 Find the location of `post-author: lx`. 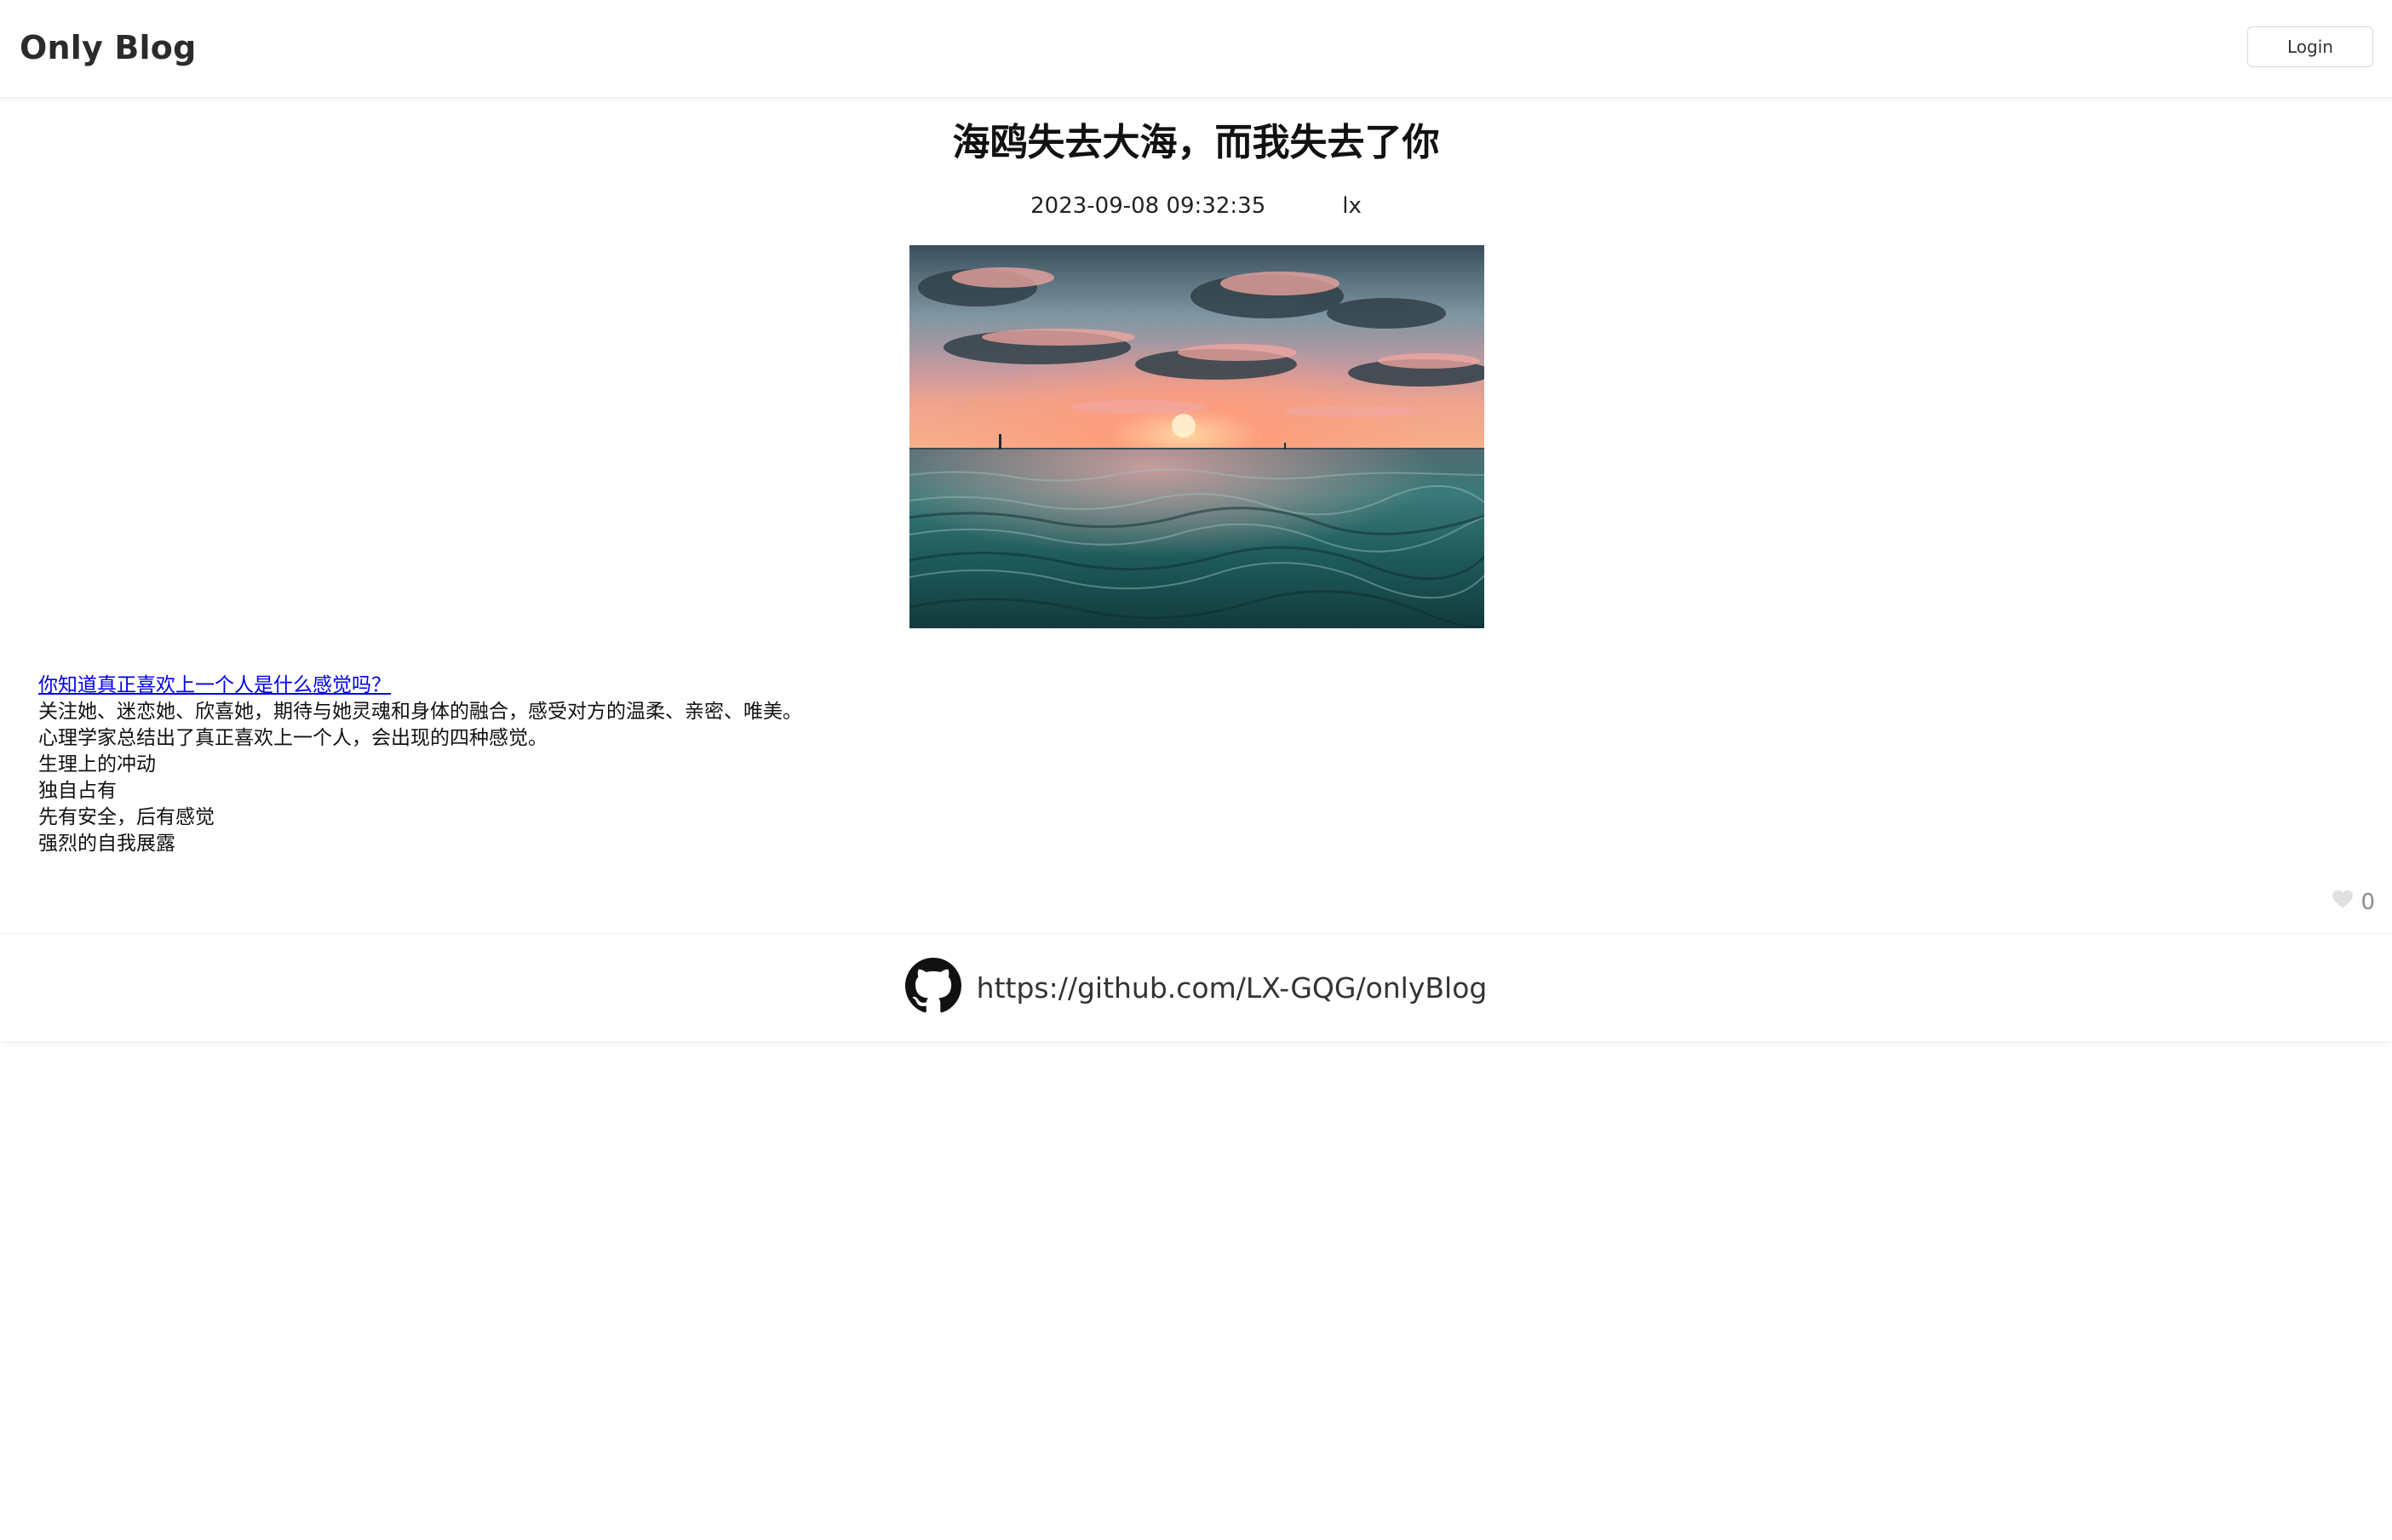

post-author: lx is located at coordinates (1352, 206).